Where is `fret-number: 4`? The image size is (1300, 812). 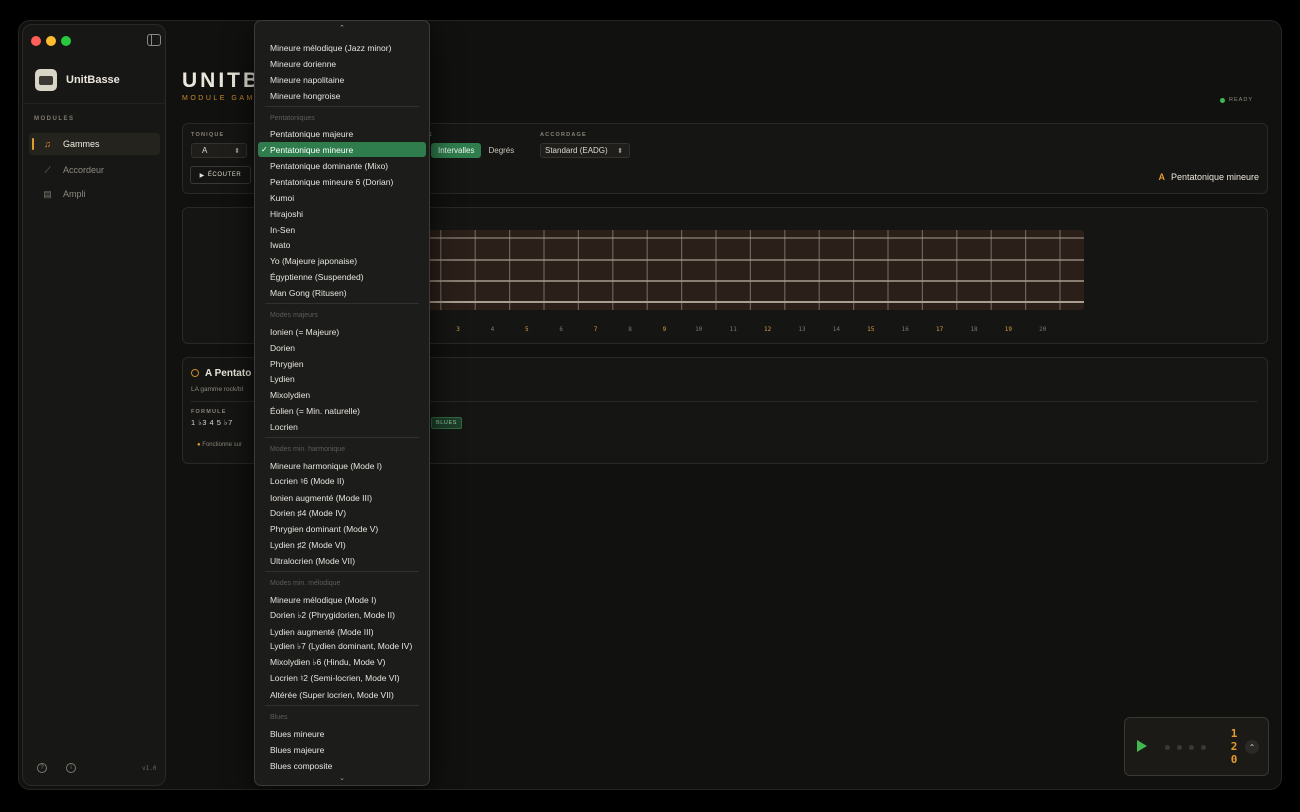
fret-number: 4 is located at coordinates (493, 329).